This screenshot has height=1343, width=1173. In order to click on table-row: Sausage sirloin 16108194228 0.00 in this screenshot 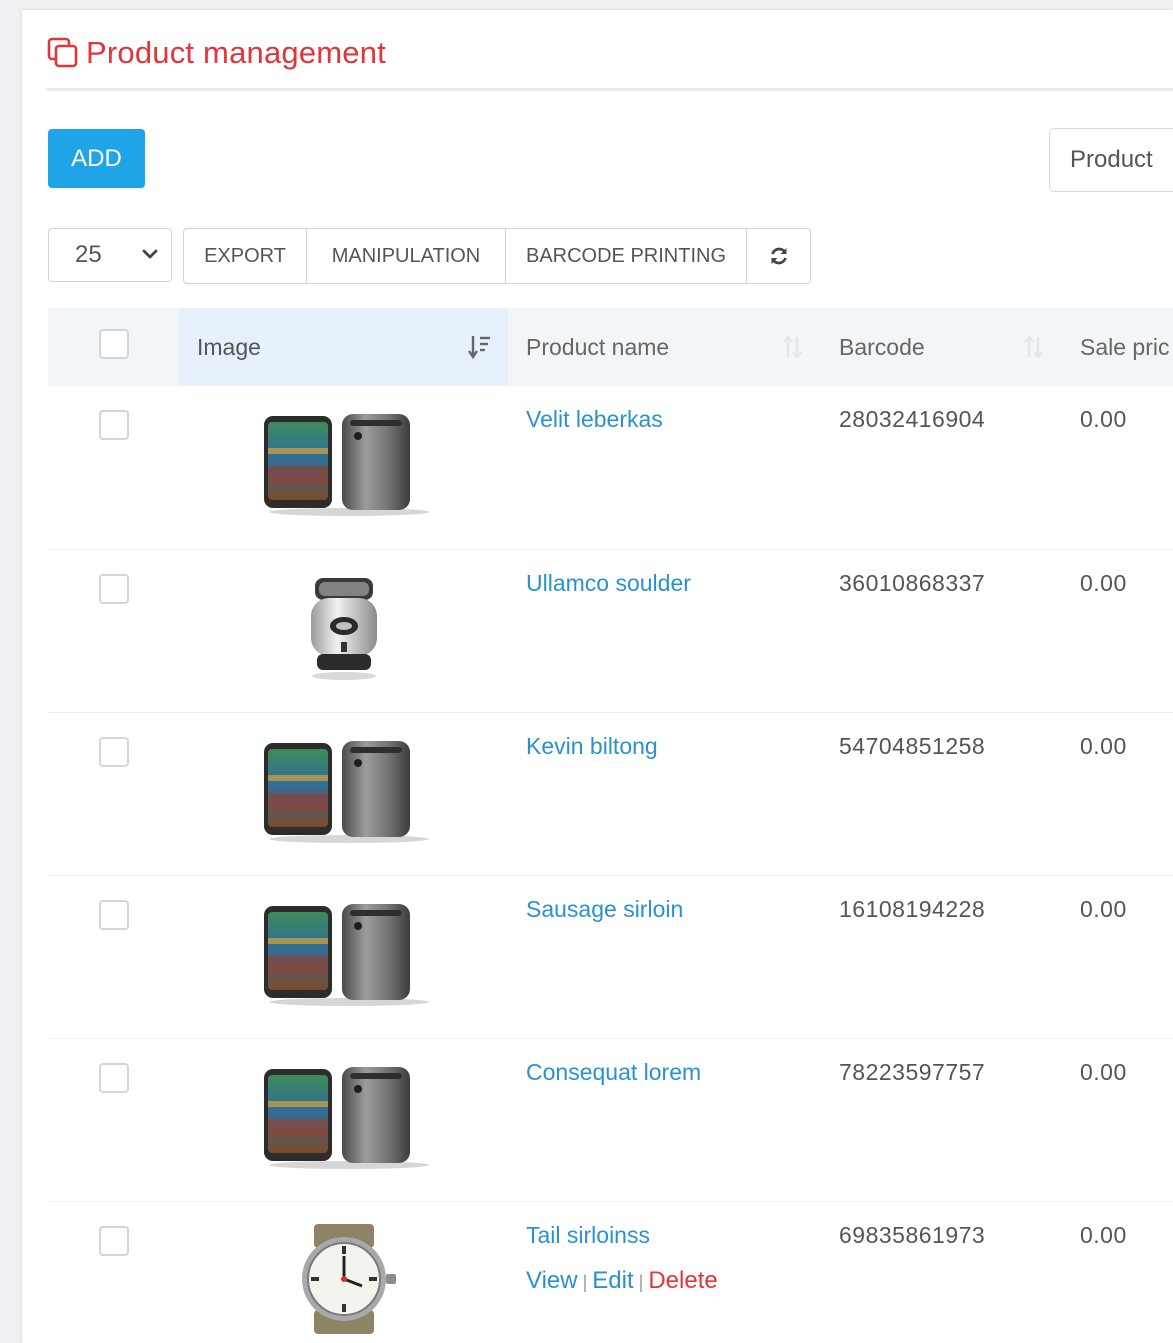, I will do `click(610, 957)`.